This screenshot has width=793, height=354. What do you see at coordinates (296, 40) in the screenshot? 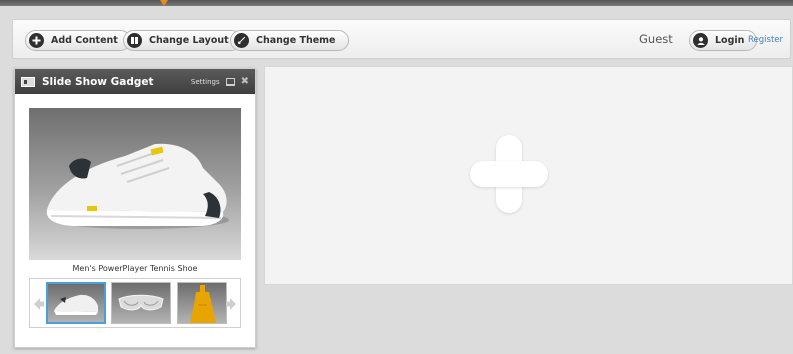
I see `change-theme-label: Change Theme` at bounding box center [296, 40].